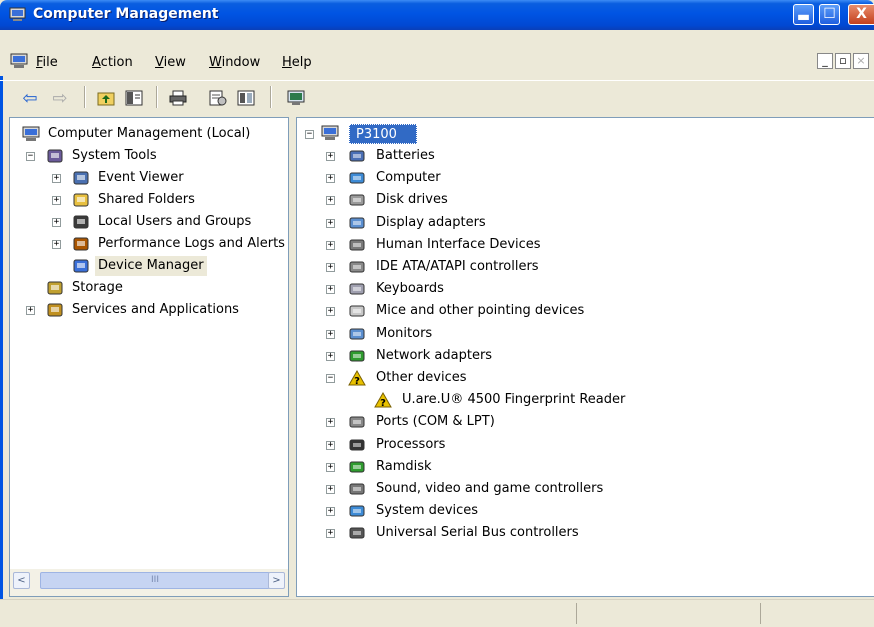 Image resolution: width=874 pixels, height=627 pixels. I want to click on properties-icon, so click(218, 98).